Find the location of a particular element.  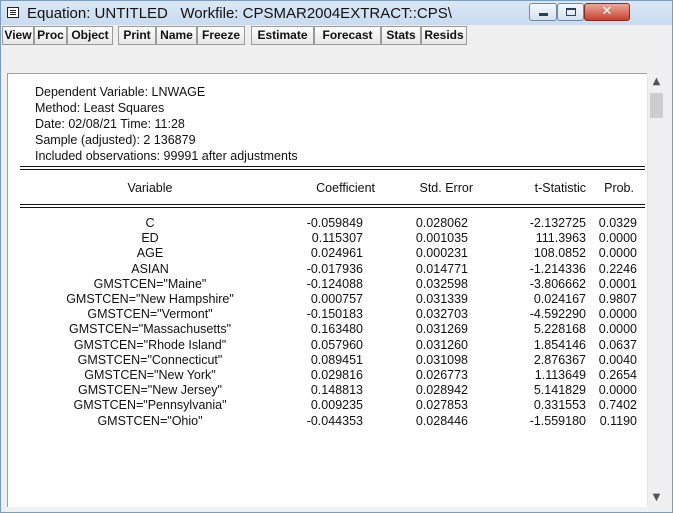

cell-coefficient: 0.024961 is located at coordinates (336, 253).